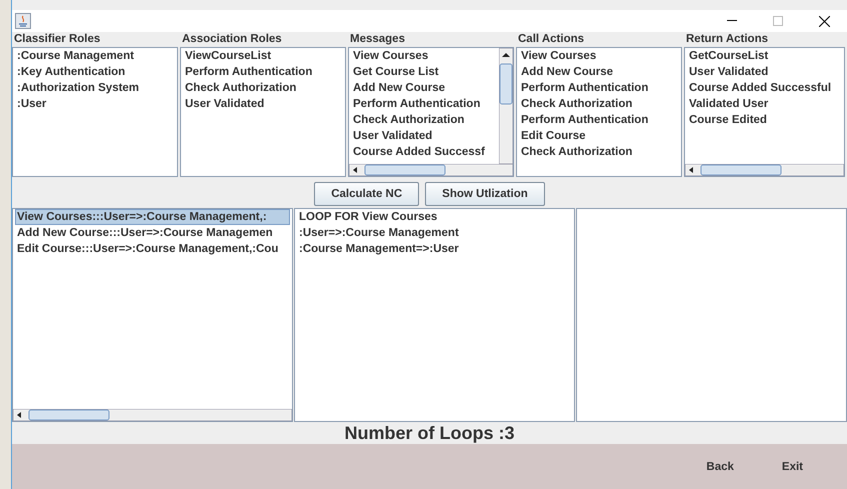  What do you see at coordinates (434, 249) in the screenshot?
I see `loop-detail-item: :Course Management=>:User` at bounding box center [434, 249].